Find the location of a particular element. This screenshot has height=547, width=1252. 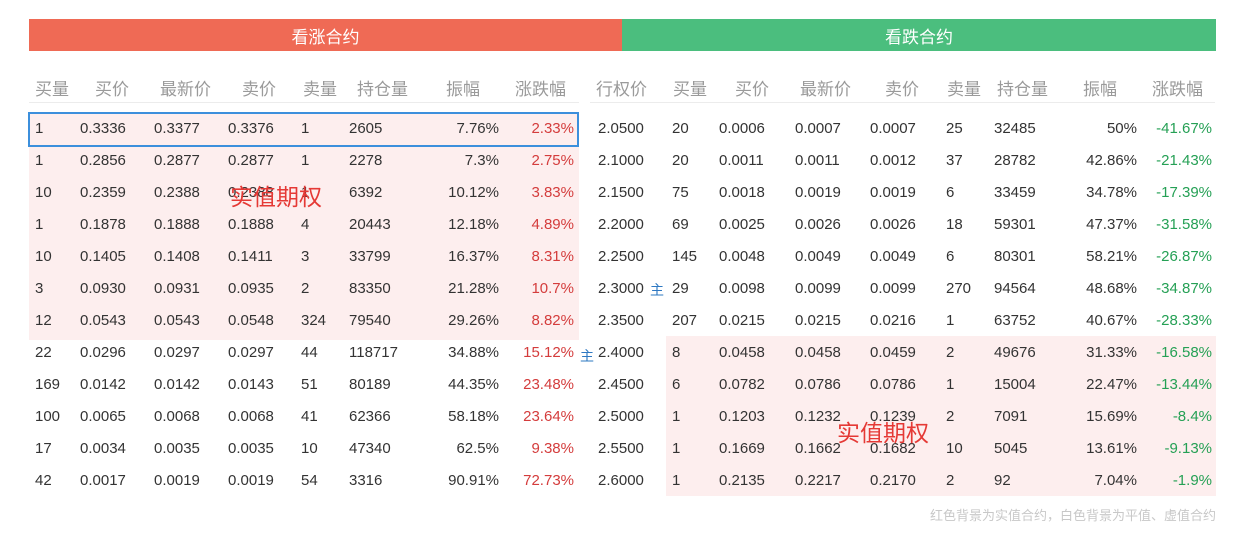

put-ask-volume-cell: 1 is located at coordinates (950, 320).